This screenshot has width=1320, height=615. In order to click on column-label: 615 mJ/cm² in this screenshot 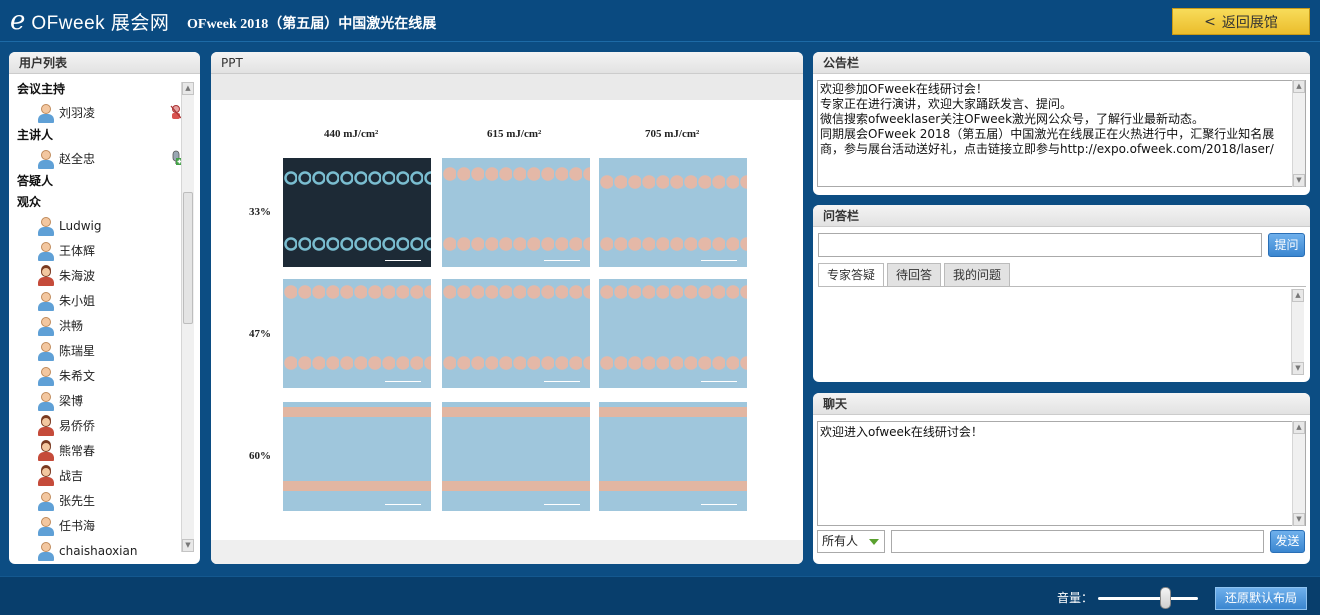, I will do `click(514, 134)`.